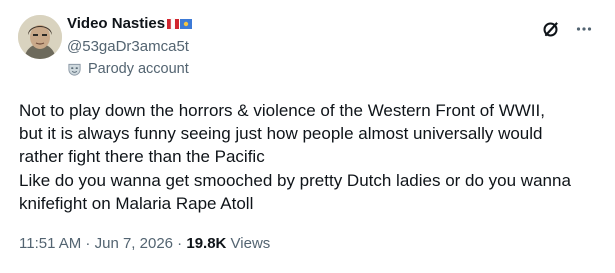  What do you see at coordinates (136, 203) in the screenshot?
I see `post-text-line: knifefight on Malaria Rape Atoll` at bounding box center [136, 203].